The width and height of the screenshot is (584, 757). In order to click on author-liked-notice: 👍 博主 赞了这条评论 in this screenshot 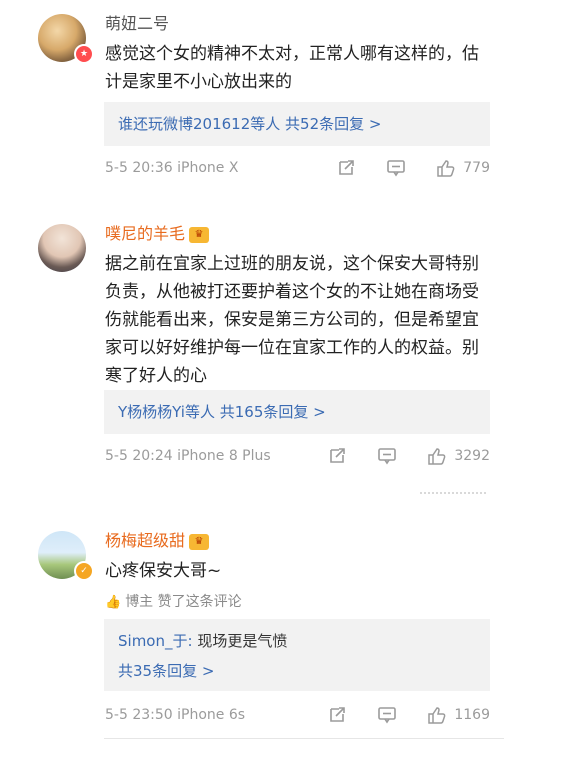, I will do `click(173, 601)`.